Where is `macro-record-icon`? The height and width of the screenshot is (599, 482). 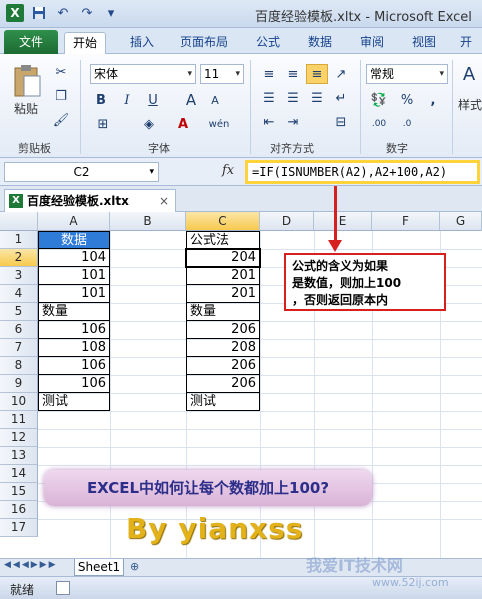
macro-record-icon is located at coordinates (63, 588).